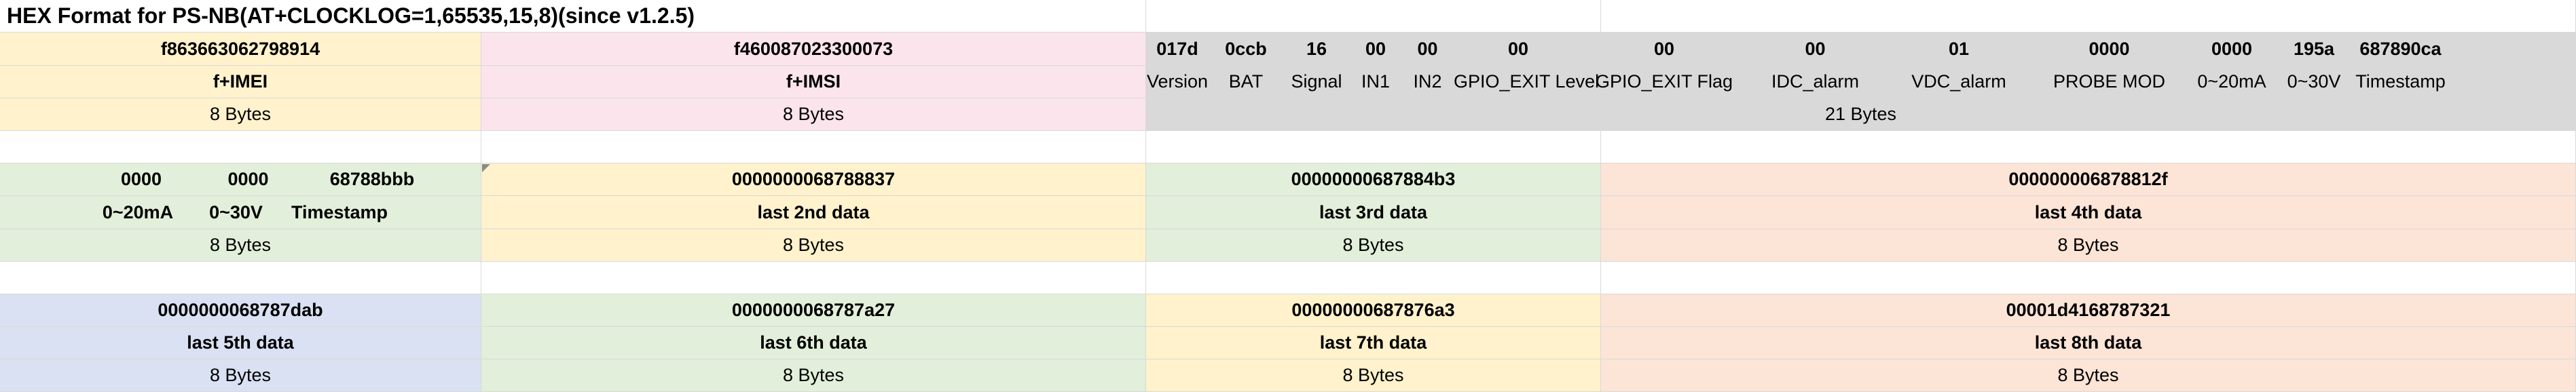 Image resolution: width=2576 pixels, height=392 pixels. I want to click on imei-hex-cell: f863663062798914, so click(241, 49).